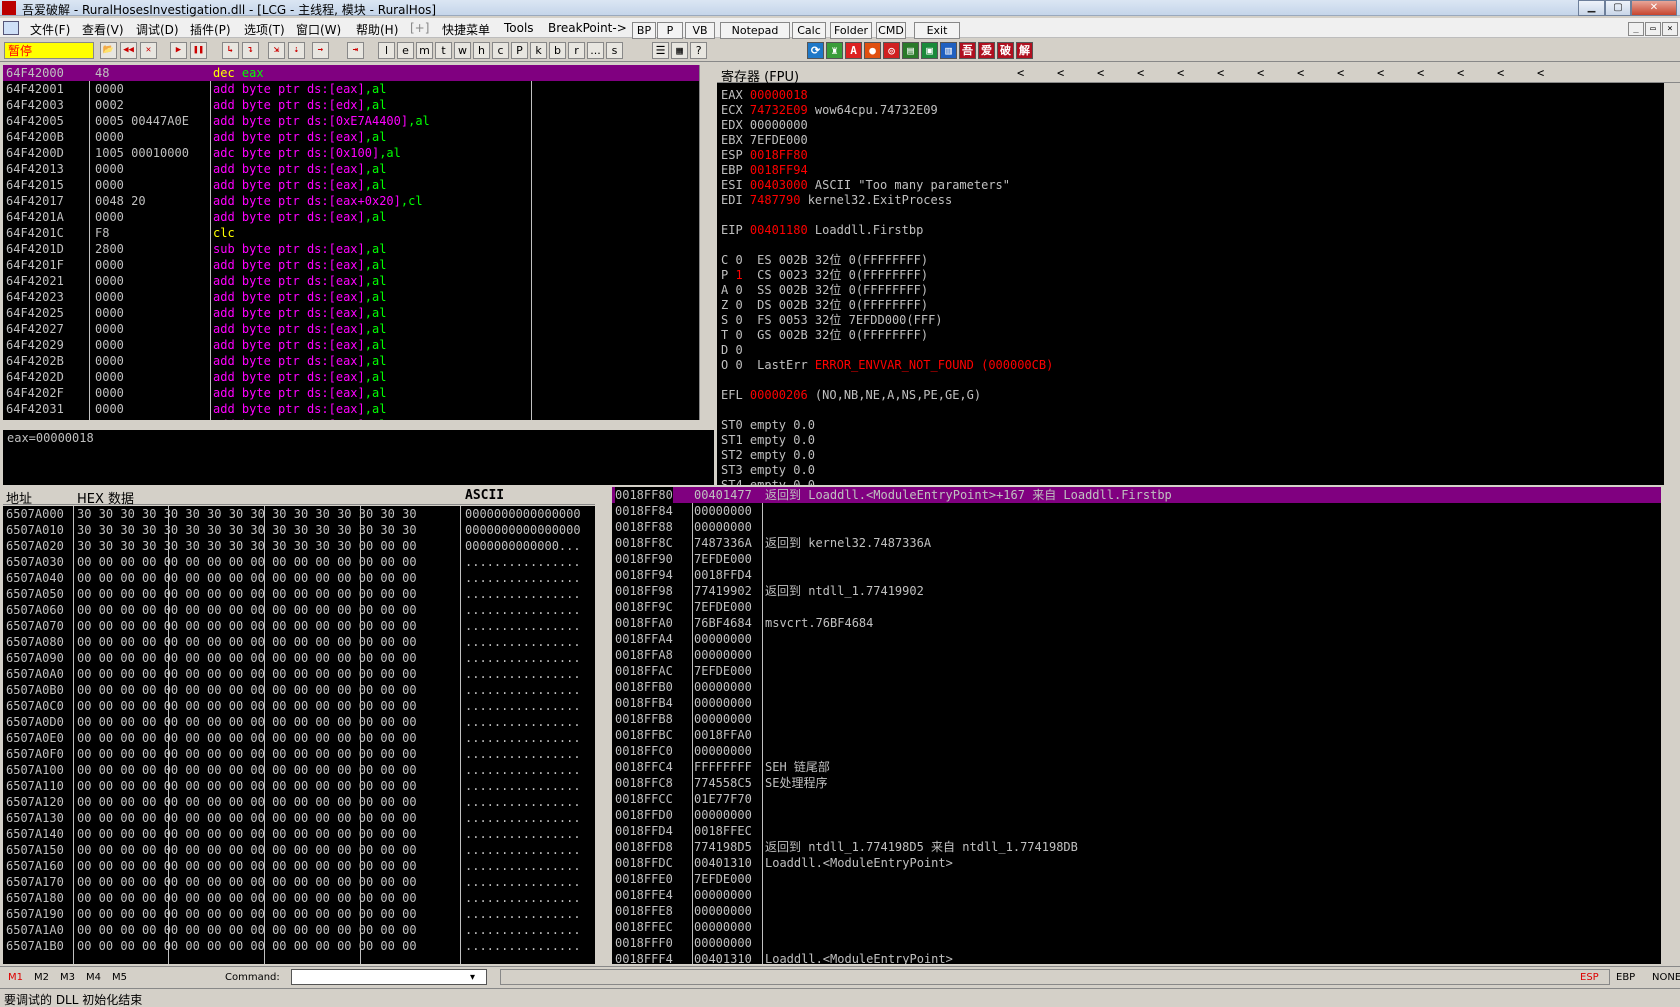 The width and height of the screenshot is (1680, 1007). I want to click on dump-header-ascii: ASCII, so click(484, 495).